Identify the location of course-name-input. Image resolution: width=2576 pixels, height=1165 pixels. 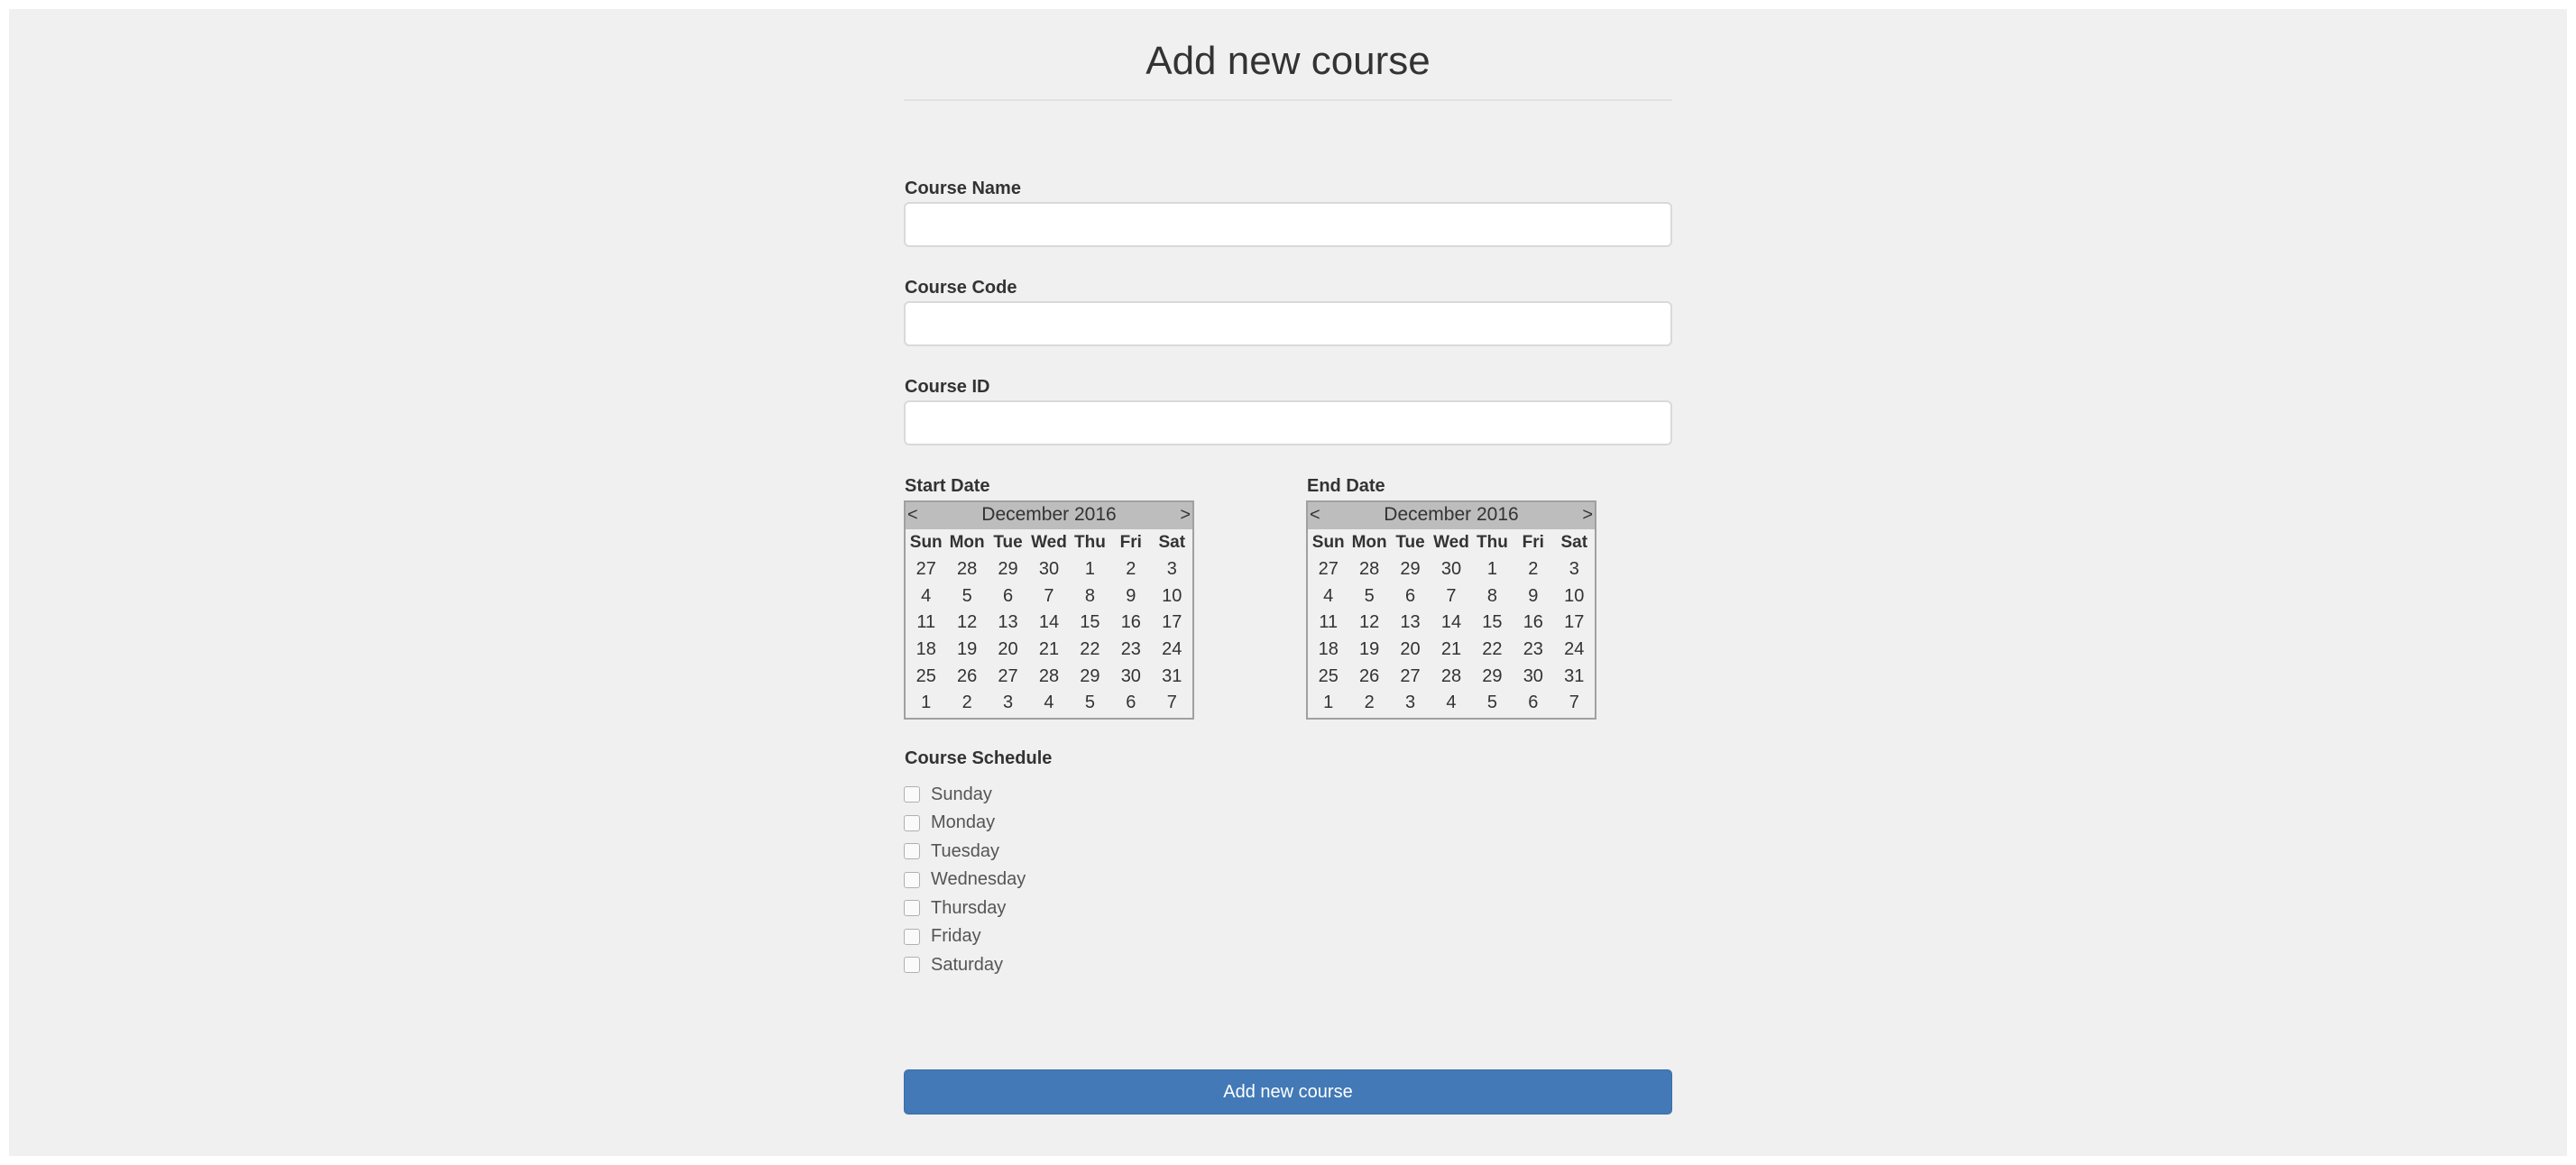
(1288, 224).